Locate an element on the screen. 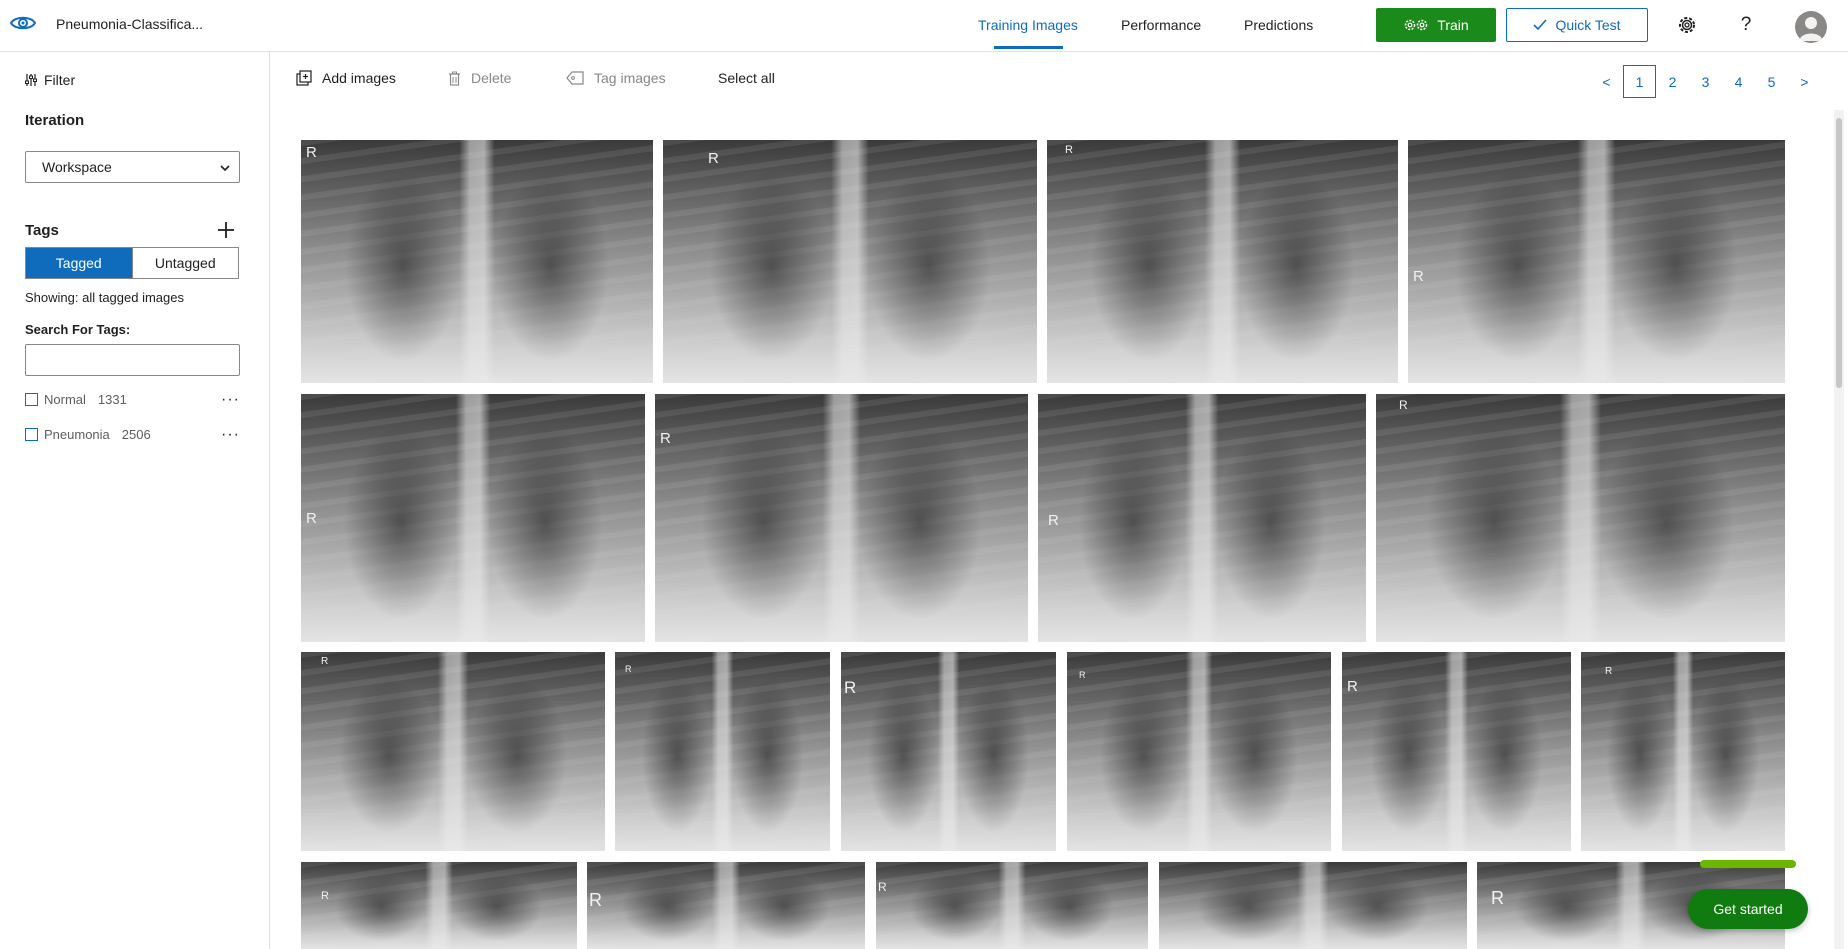 The image size is (1848, 949). train-button: Train is located at coordinates (1436, 25).